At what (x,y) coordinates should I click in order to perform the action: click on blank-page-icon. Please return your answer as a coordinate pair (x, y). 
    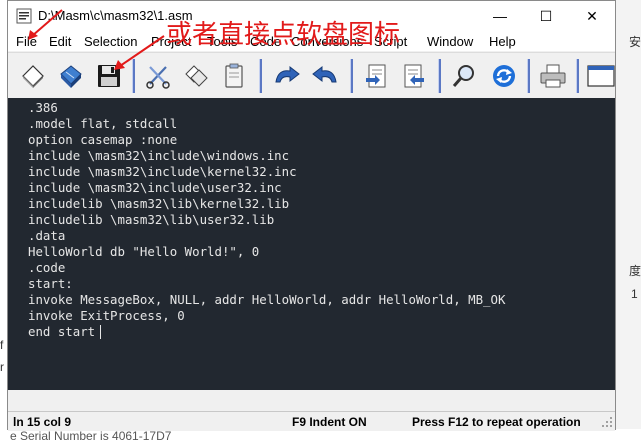
    Looking at the image, I should click on (33, 76).